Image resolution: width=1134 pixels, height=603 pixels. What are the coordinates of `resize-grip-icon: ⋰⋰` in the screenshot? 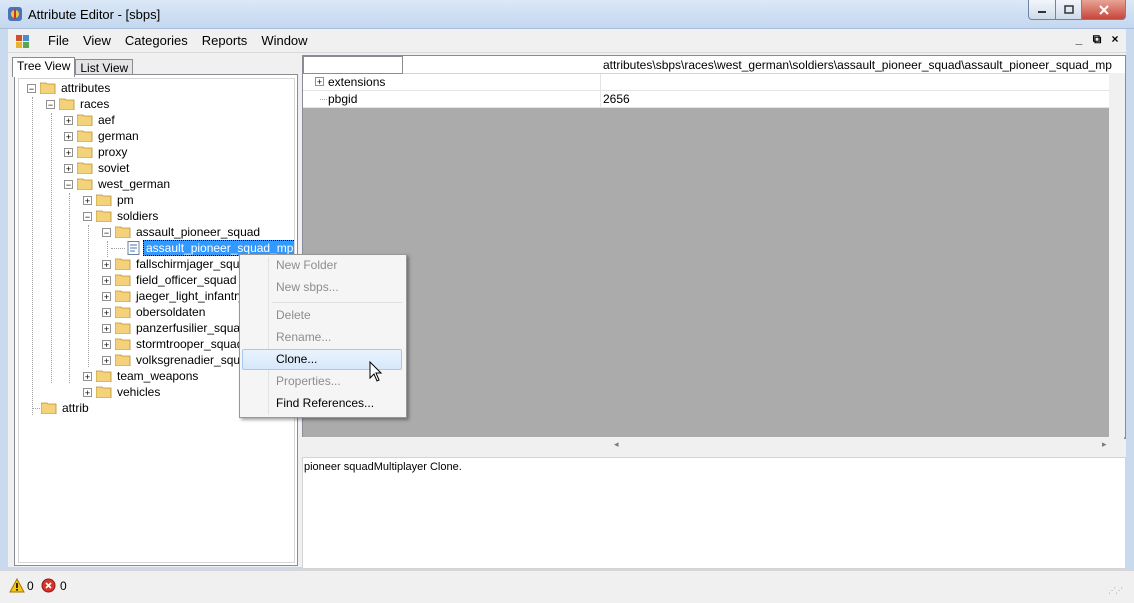 It's located at (1115, 590).